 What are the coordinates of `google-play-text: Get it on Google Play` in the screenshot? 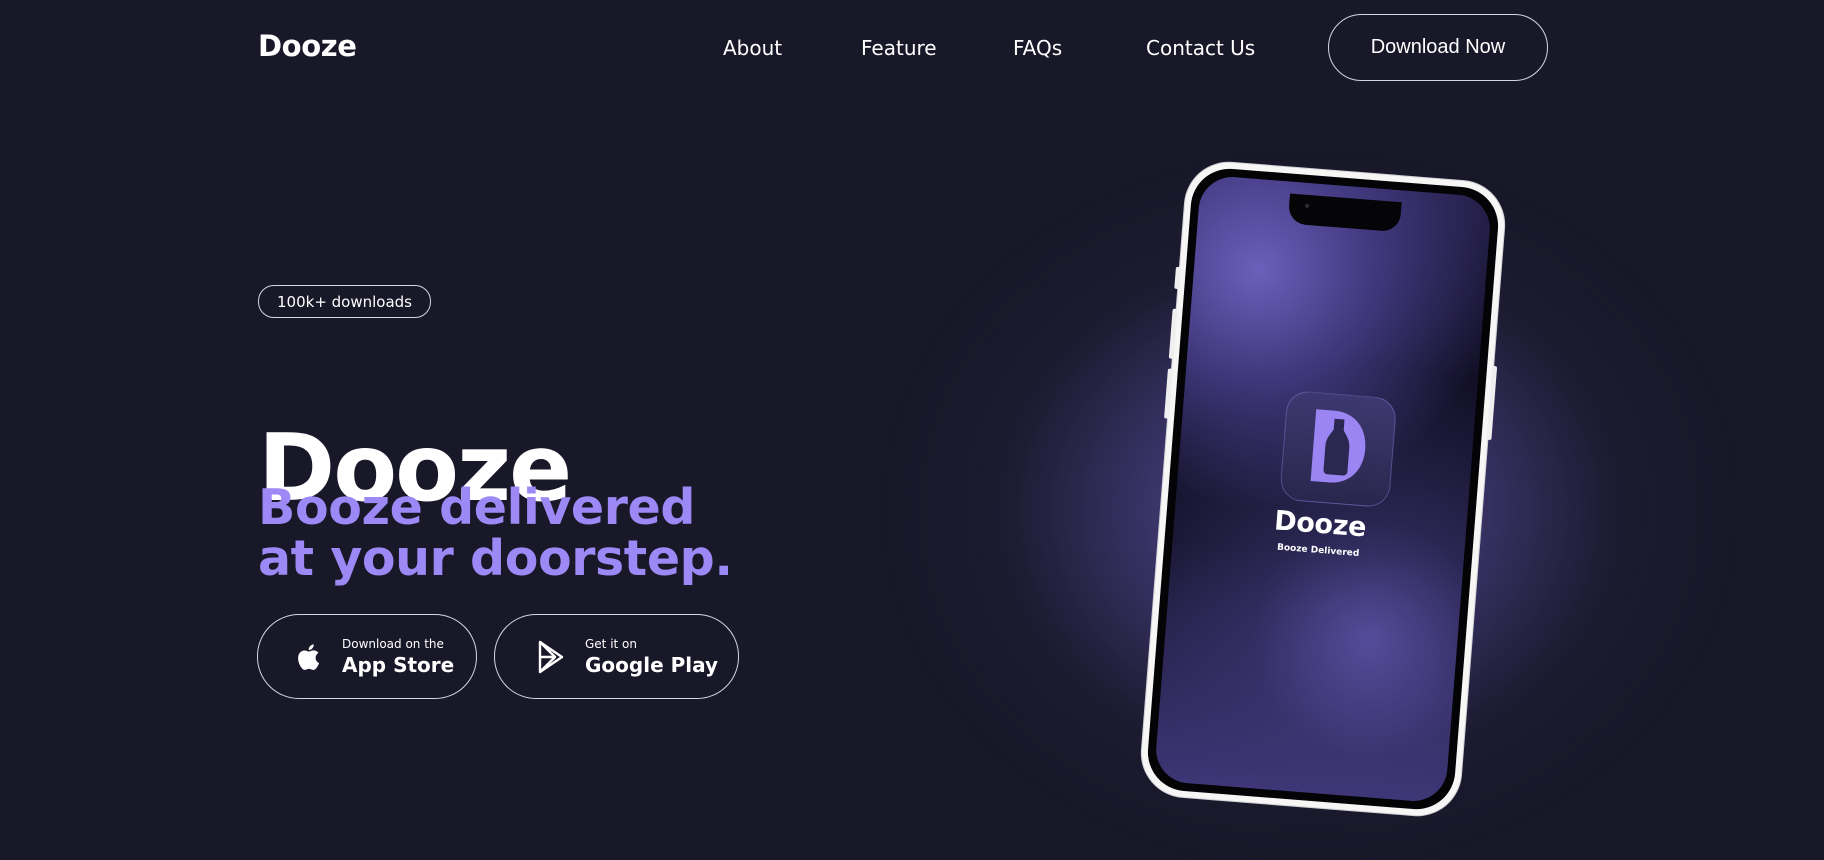 It's located at (651, 656).